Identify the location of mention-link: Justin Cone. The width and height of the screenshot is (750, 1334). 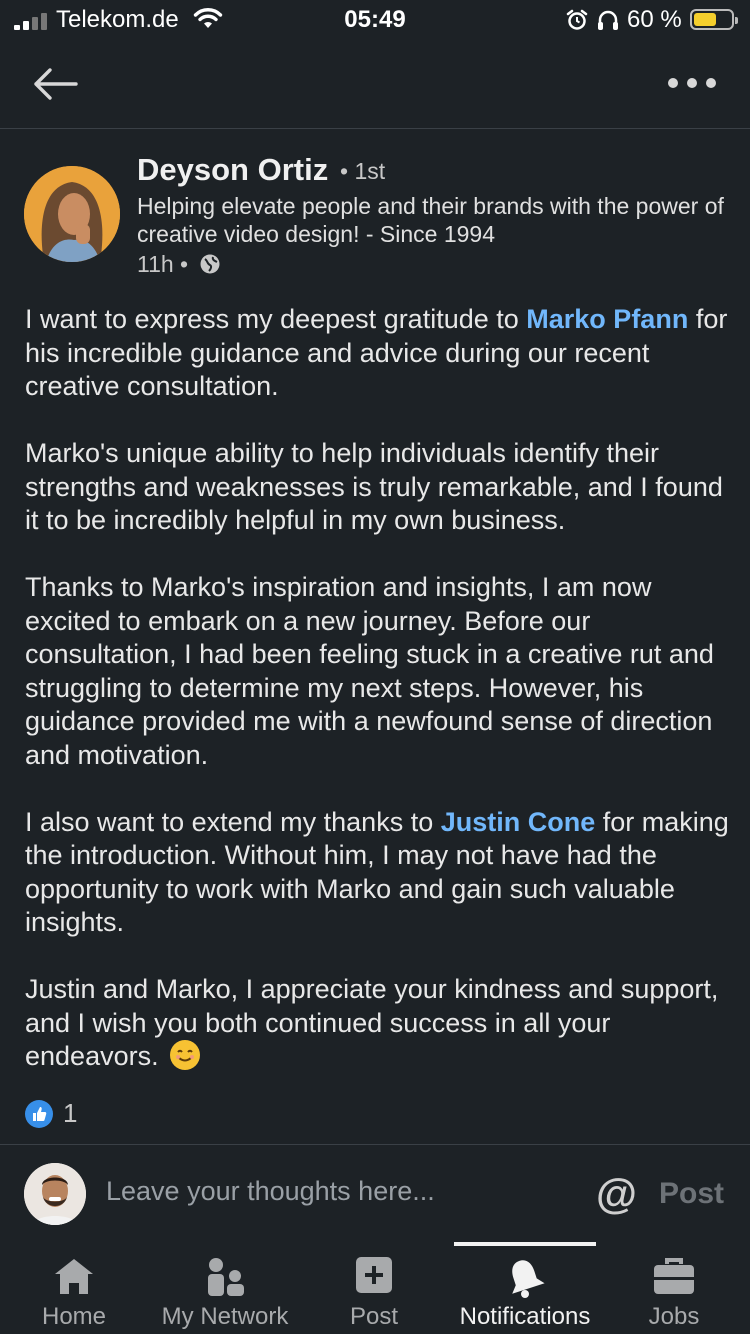
(518, 822).